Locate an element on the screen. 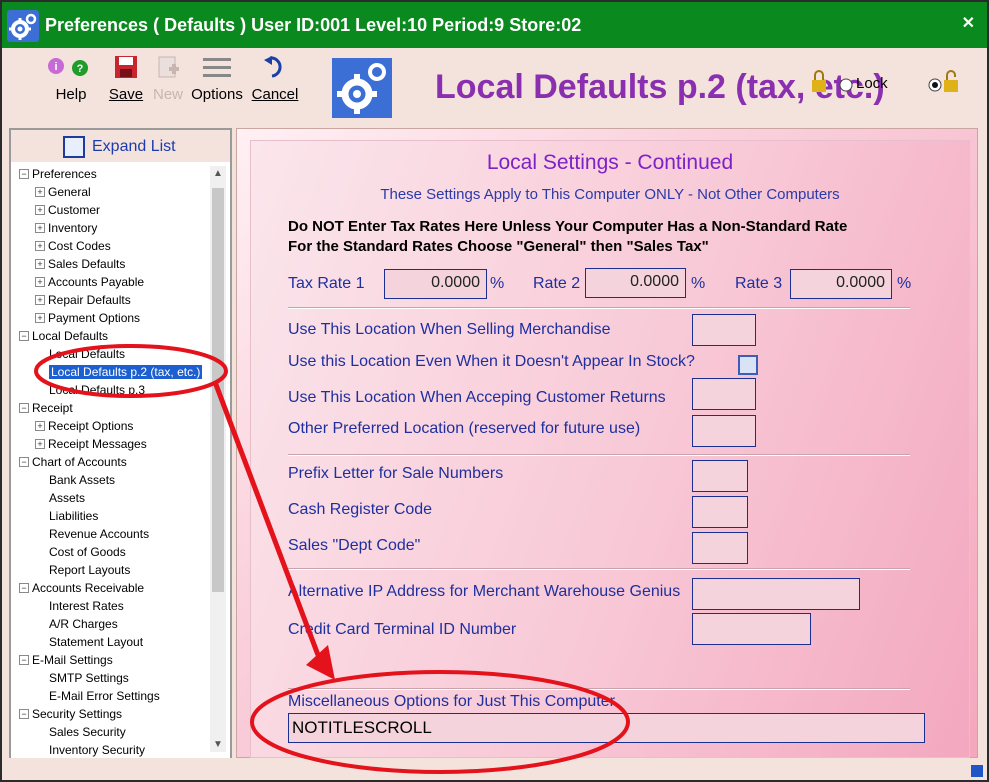 This screenshot has width=989, height=782. loc-selling-input is located at coordinates (724, 330).